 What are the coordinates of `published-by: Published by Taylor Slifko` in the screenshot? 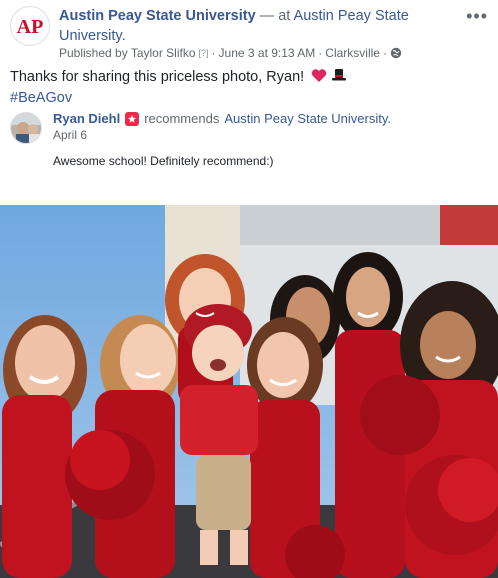 It's located at (127, 53).